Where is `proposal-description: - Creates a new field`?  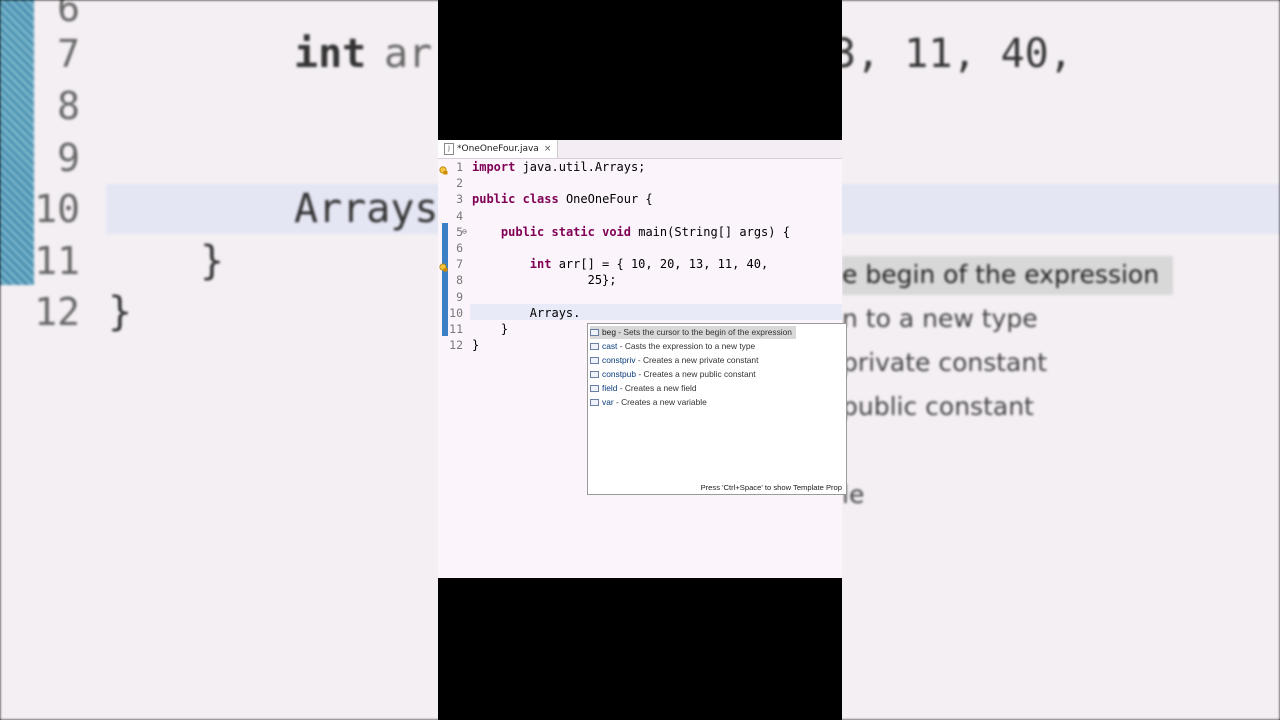 proposal-description: - Creates a new field is located at coordinates (657, 388).